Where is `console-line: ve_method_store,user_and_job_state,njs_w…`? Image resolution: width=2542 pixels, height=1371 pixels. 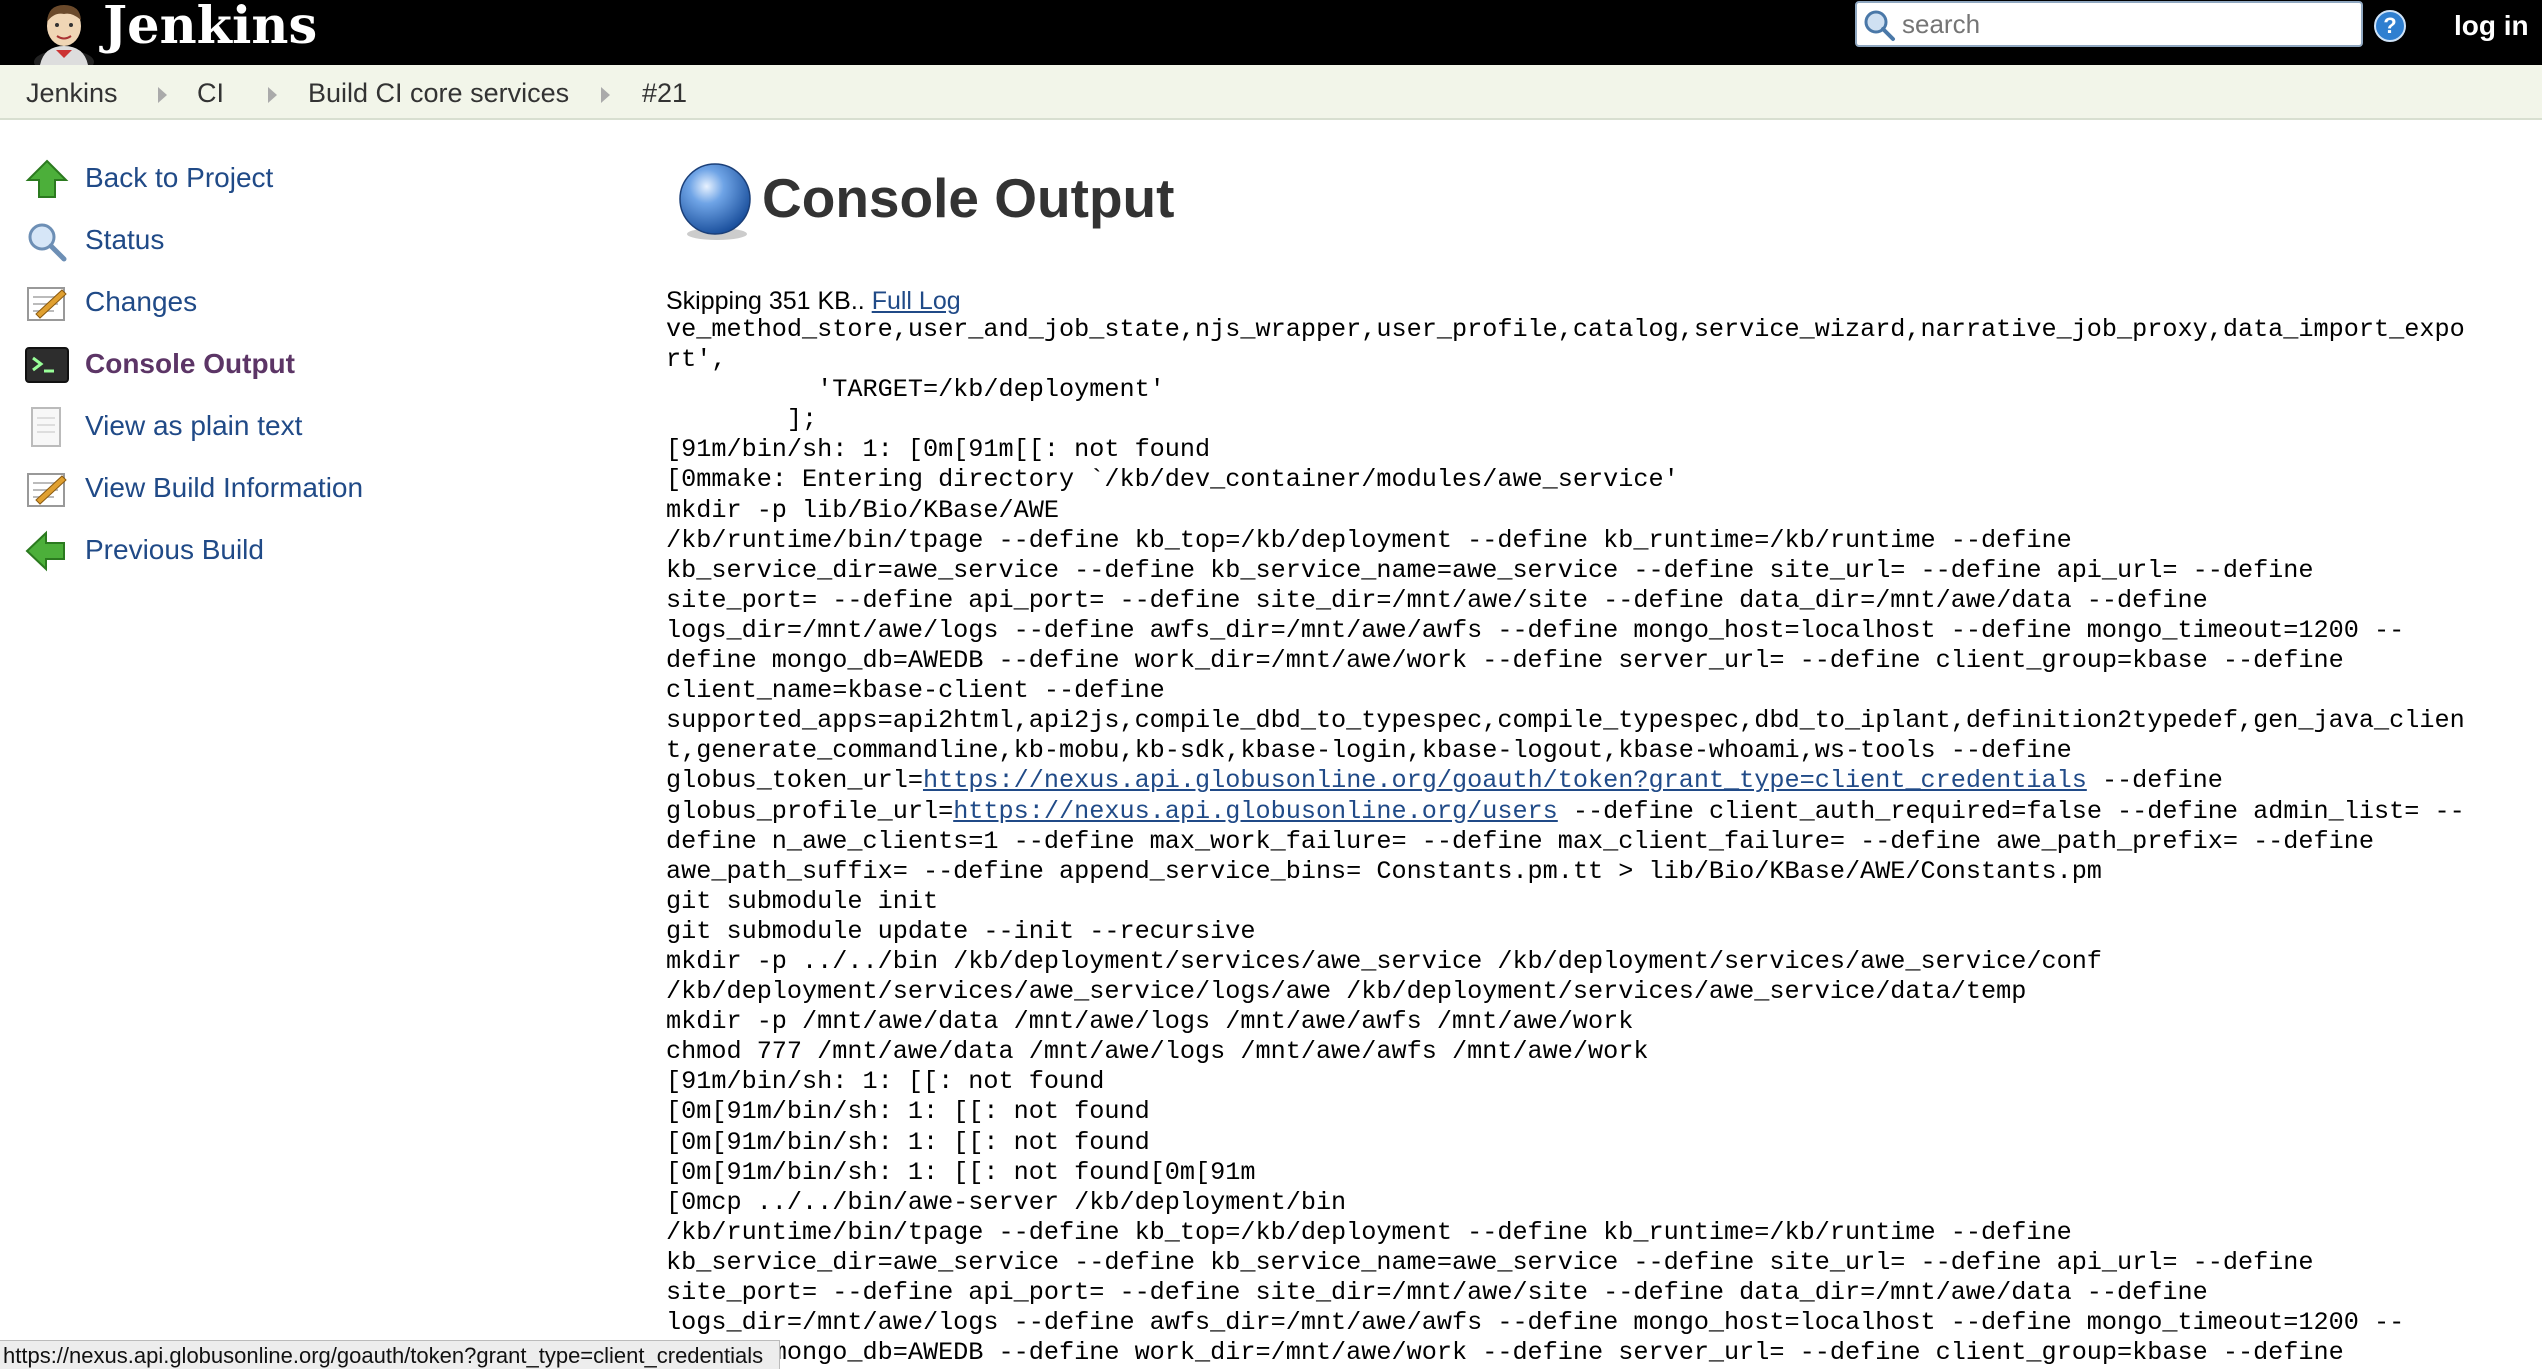
console-line: ve_method_store,user_and_job_state,njs_w… is located at coordinates (1565, 329).